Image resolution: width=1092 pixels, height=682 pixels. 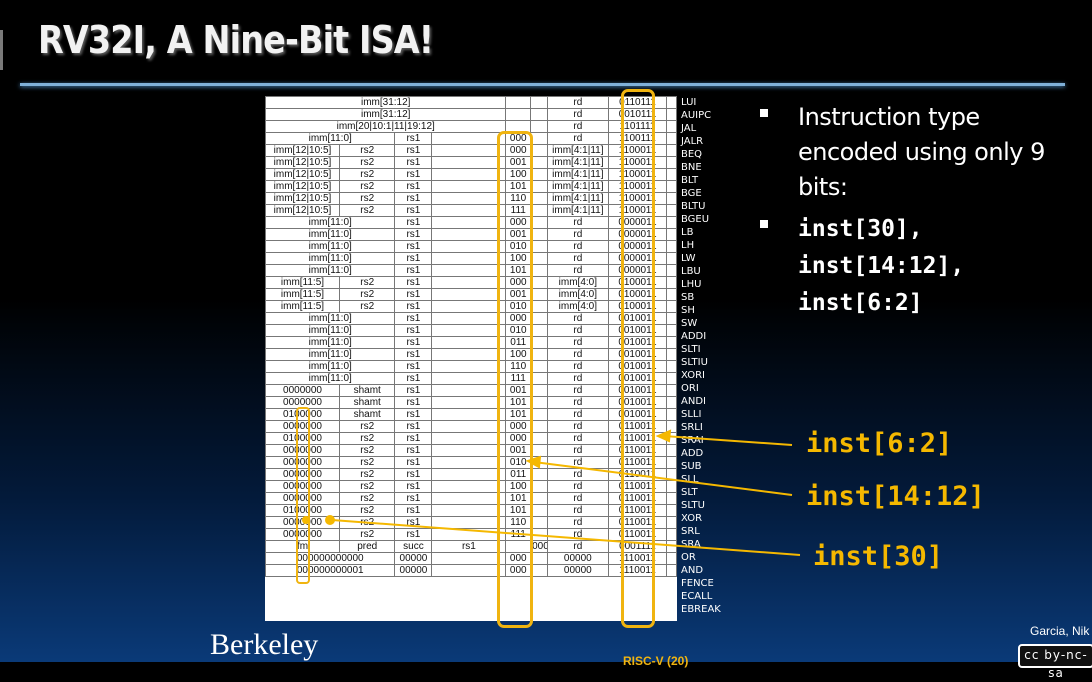 I want to click on cc-license-icon: cc by-nc-sa, so click(x=1055, y=662).